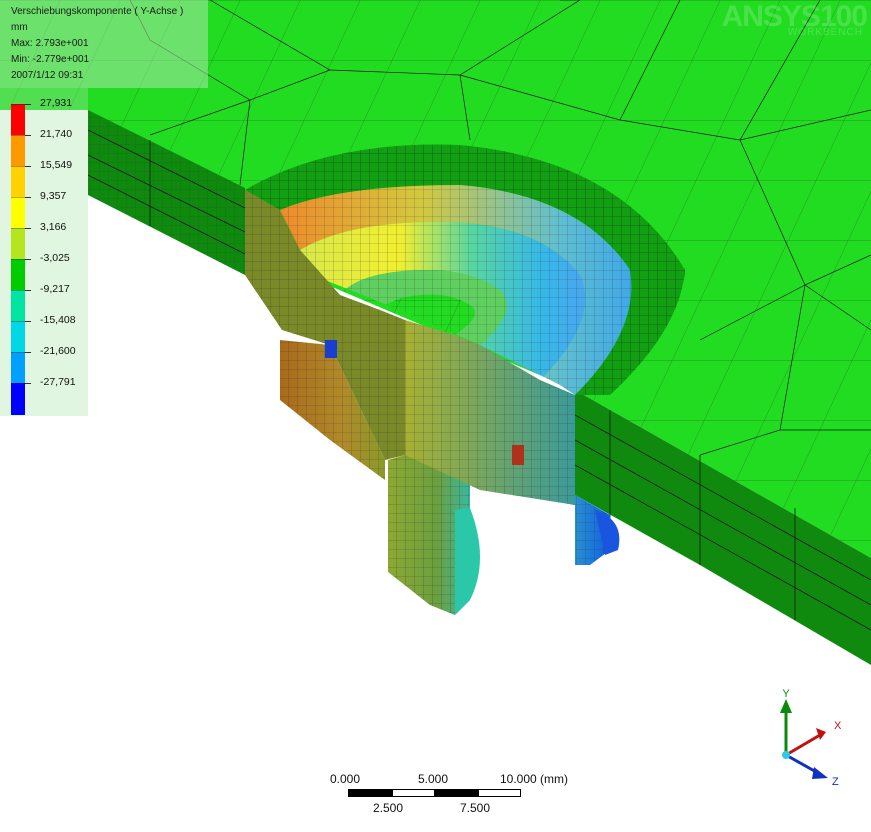 Image resolution: width=871 pixels, height=832 pixels. Describe the element at coordinates (534, 779) in the screenshot. I see `scale-label-10: 10.000 (mm)` at that location.